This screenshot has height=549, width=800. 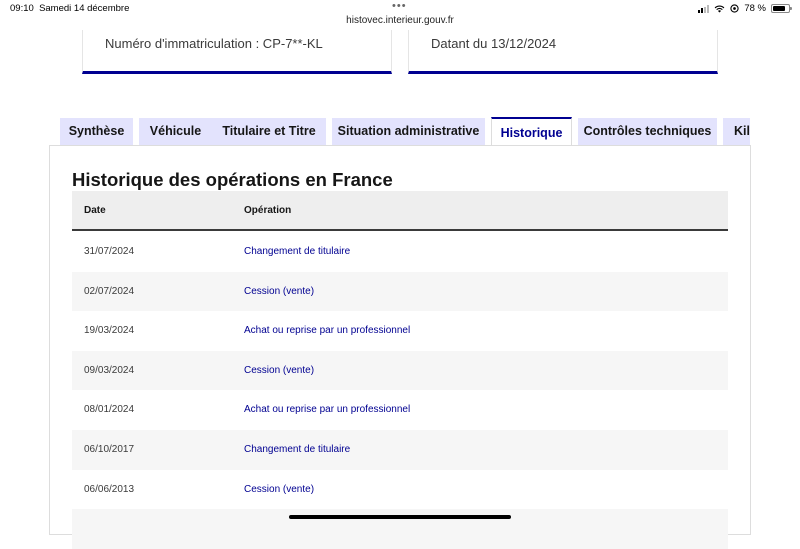 What do you see at coordinates (400, 450) in the screenshot?
I see `table-row: 06/10/2017 Changement de titulaire` at bounding box center [400, 450].